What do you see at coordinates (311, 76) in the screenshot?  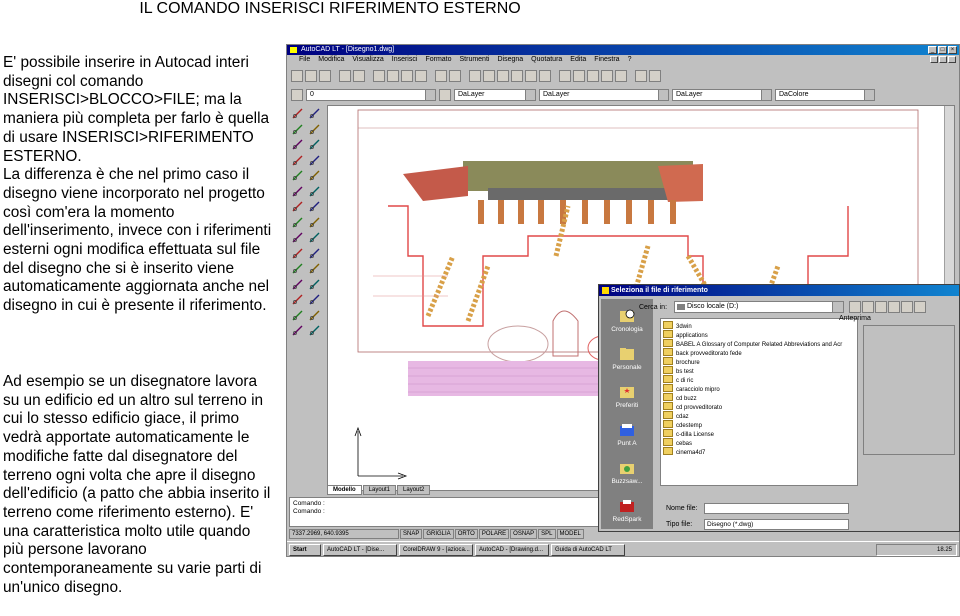 I see `open-icon` at bounding box center [311, 76].